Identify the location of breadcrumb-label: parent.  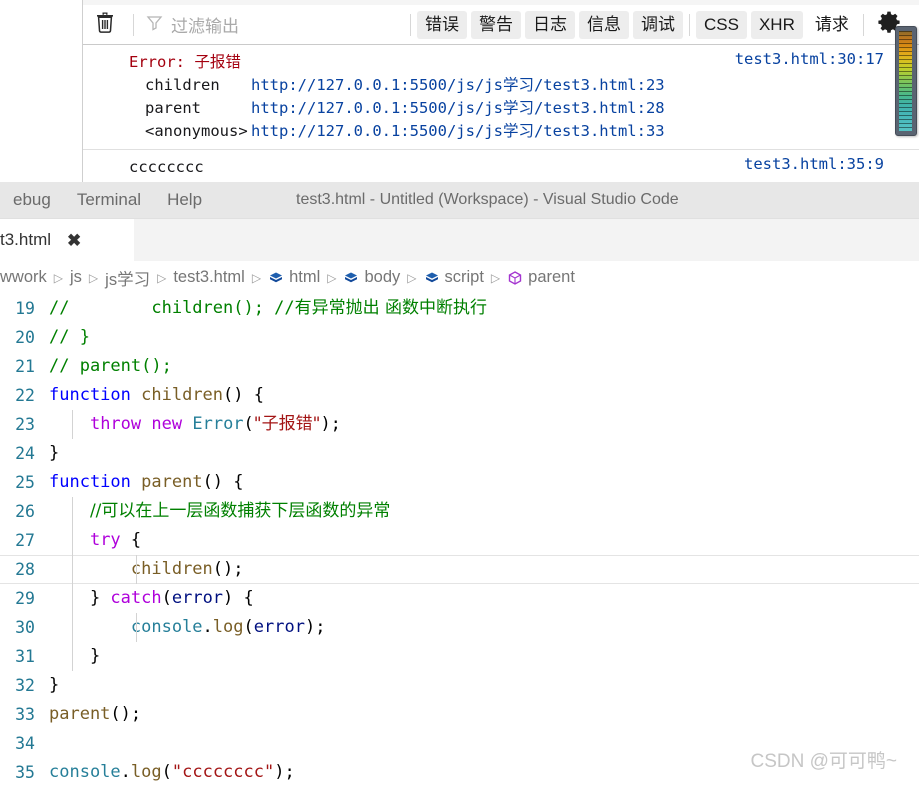
(551, 277).